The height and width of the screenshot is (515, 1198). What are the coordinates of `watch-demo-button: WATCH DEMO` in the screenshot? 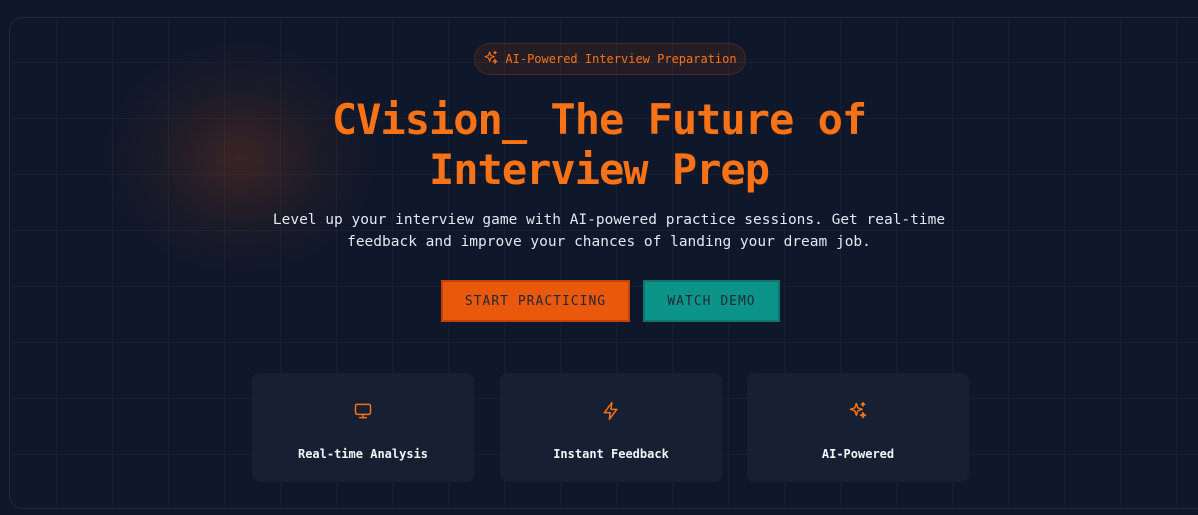 It's located at (711, 301).